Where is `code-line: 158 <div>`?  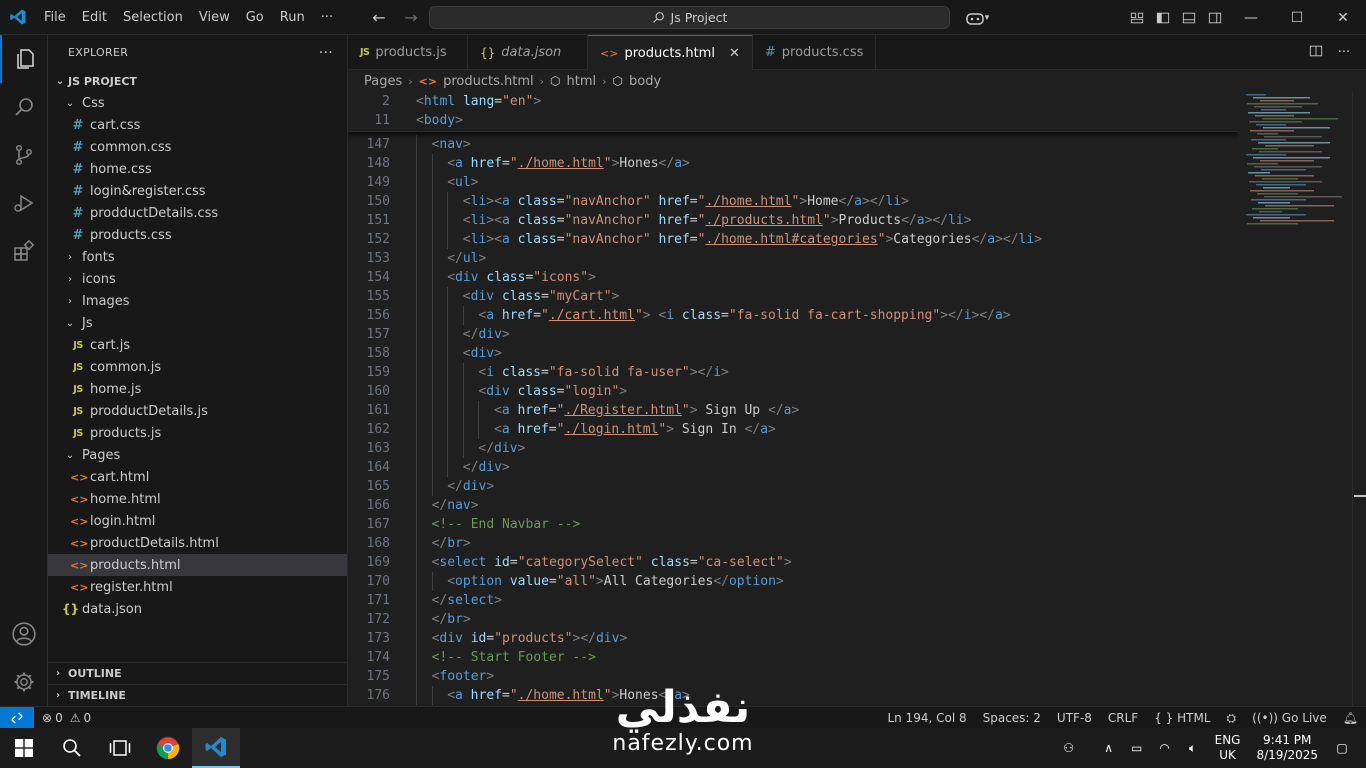 code-line: 158 <div> is located at coordinates (793, 353).